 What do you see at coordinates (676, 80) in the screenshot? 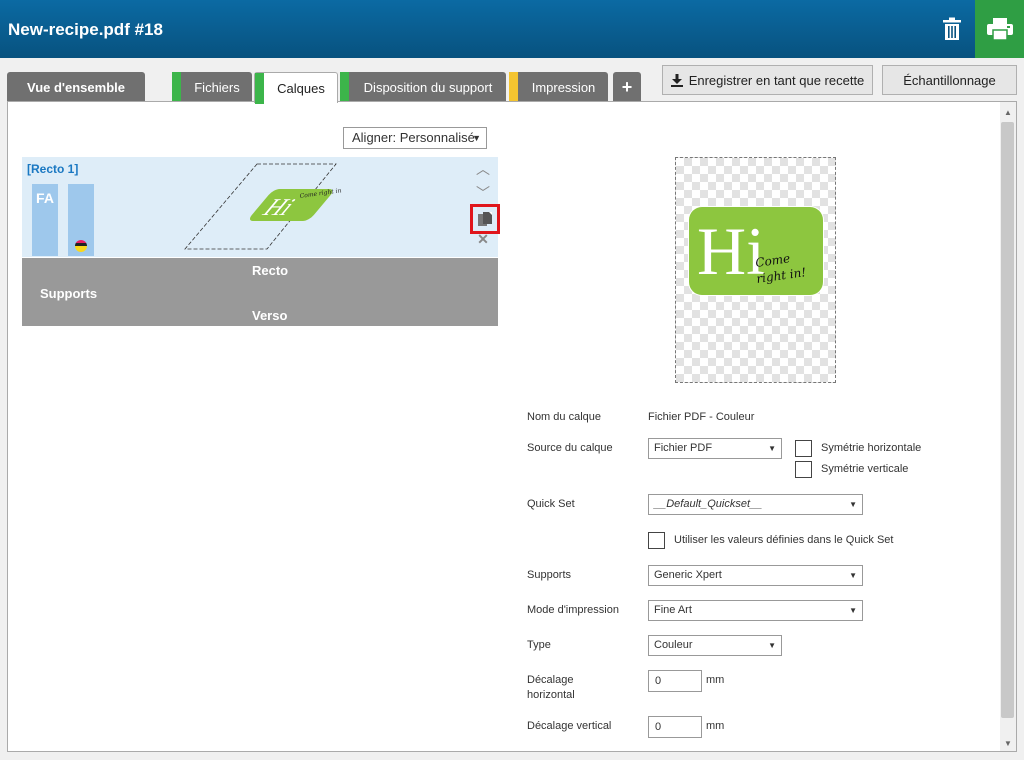
I see `download-icon` at bounding box center [676, 80].